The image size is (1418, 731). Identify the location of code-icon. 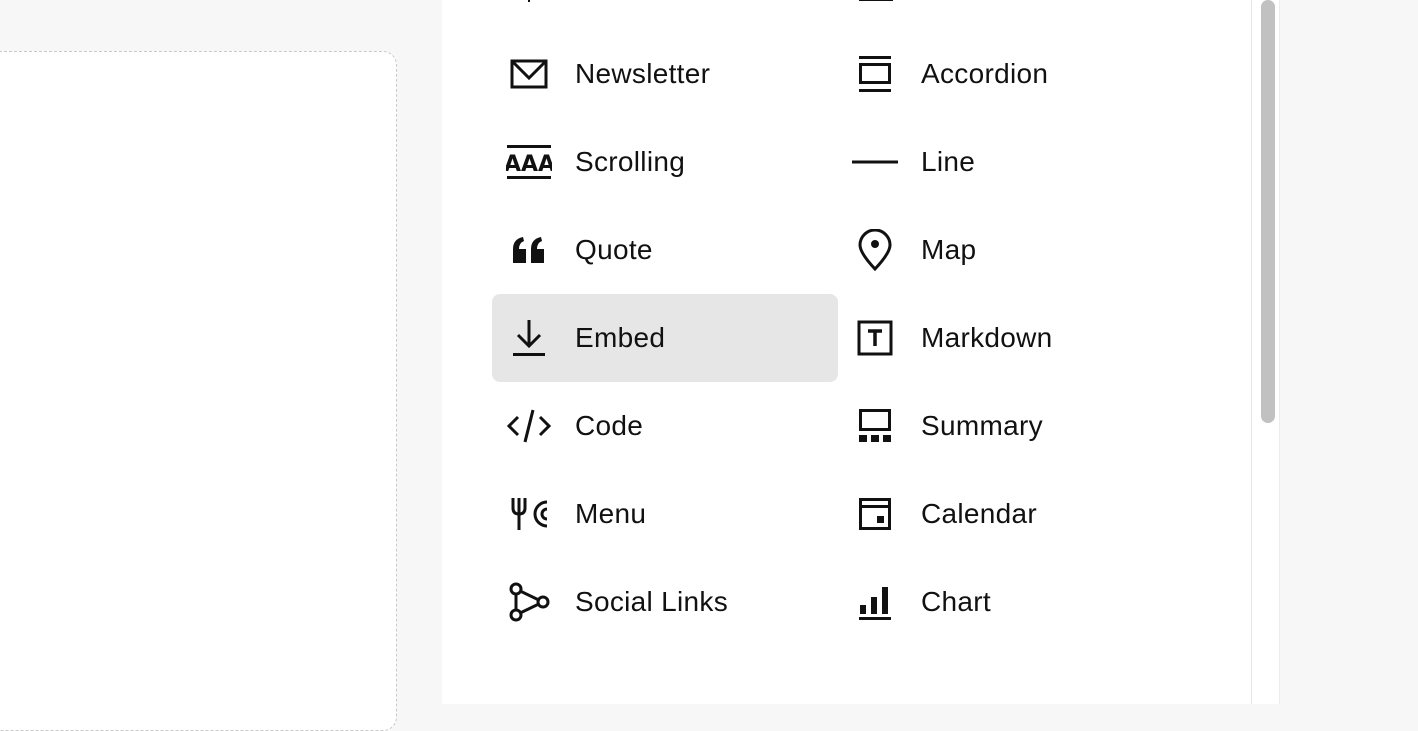
(529, 426).